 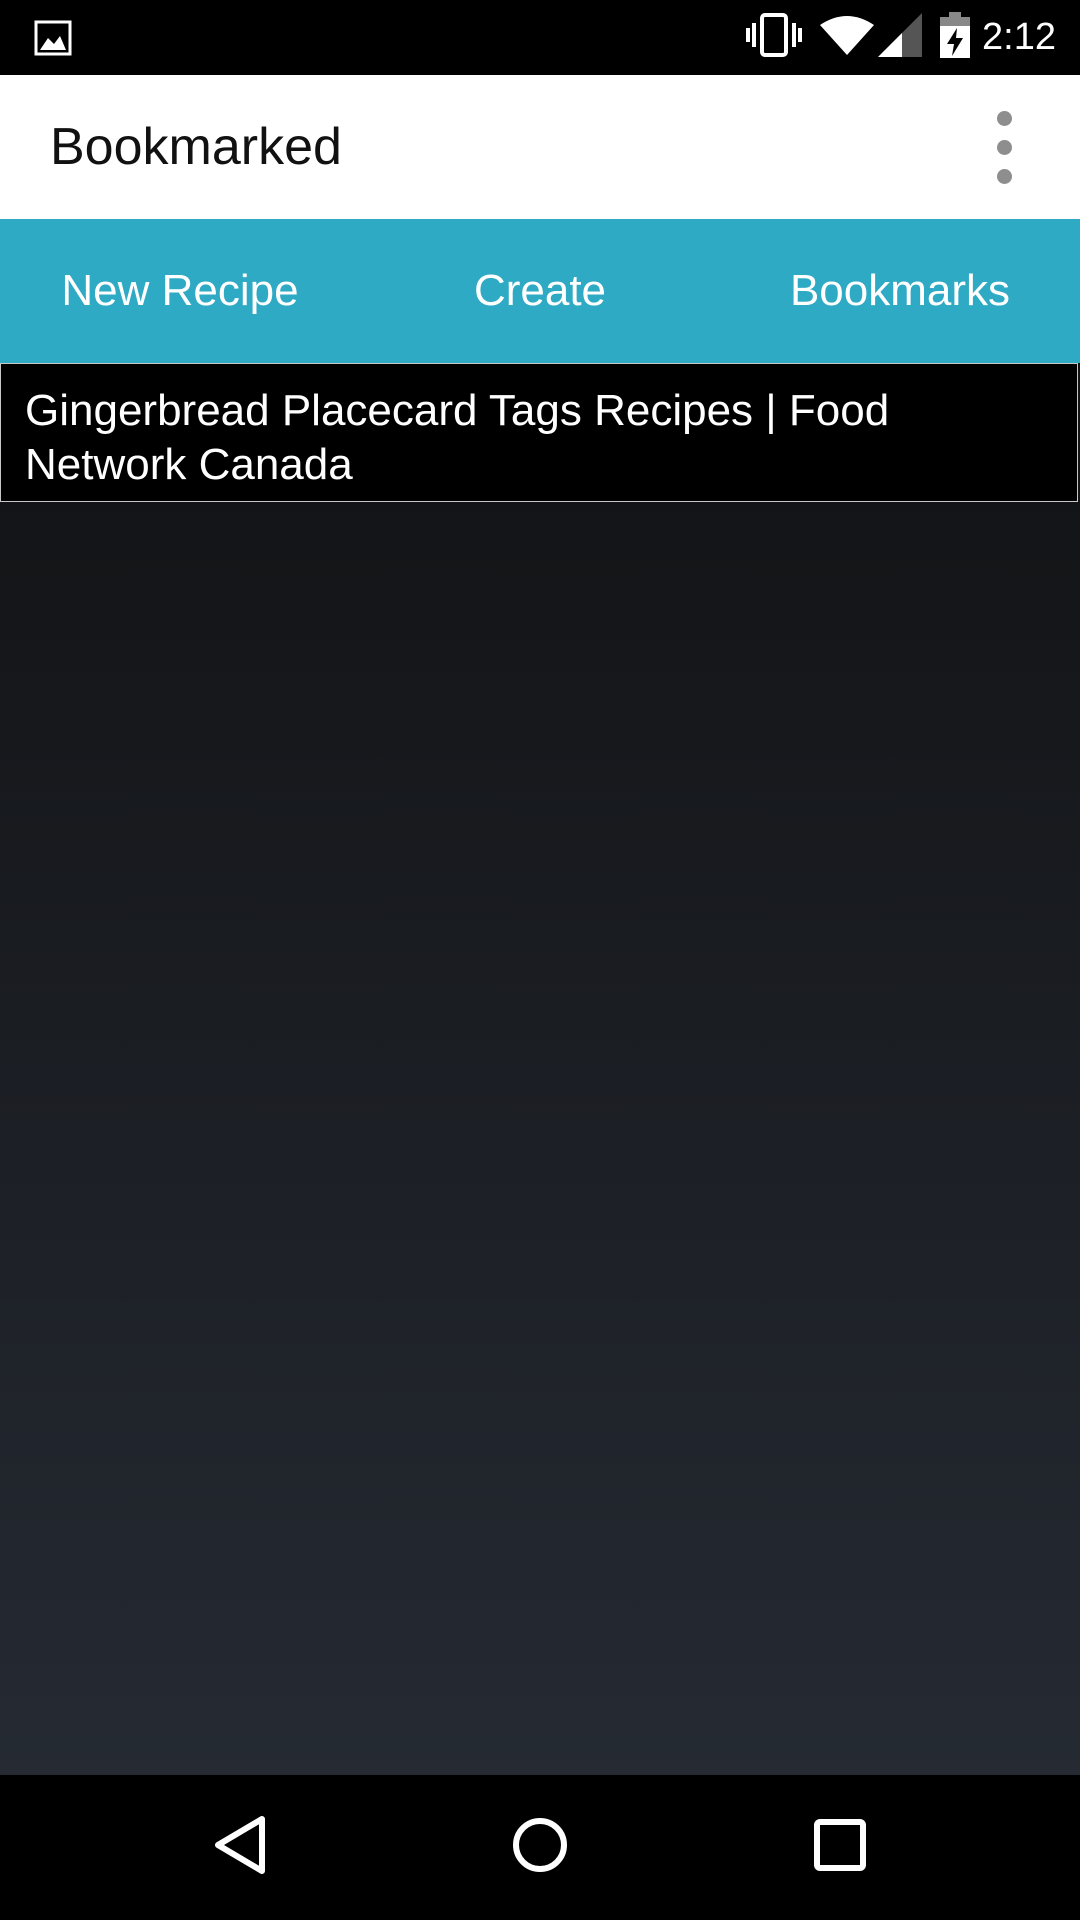 I want to click on home-button, so click(x=540, y=1847).